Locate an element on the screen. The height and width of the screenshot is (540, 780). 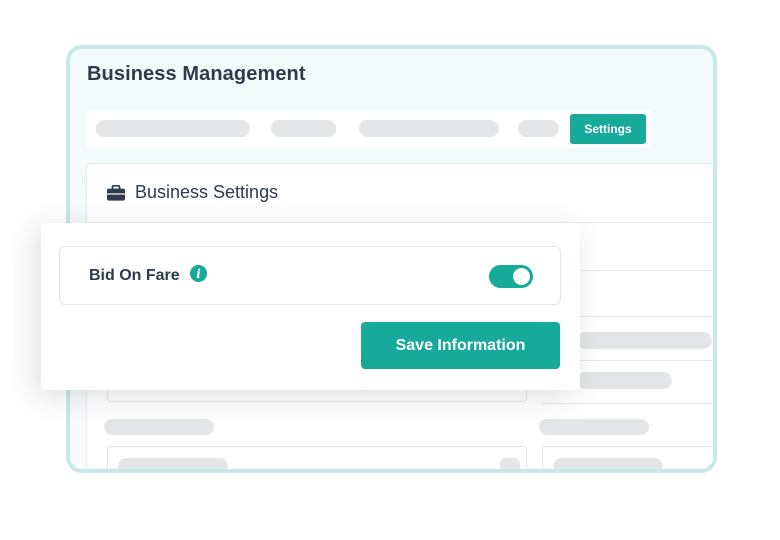
tab-settings: Settings is located at coordinates (608, 129).